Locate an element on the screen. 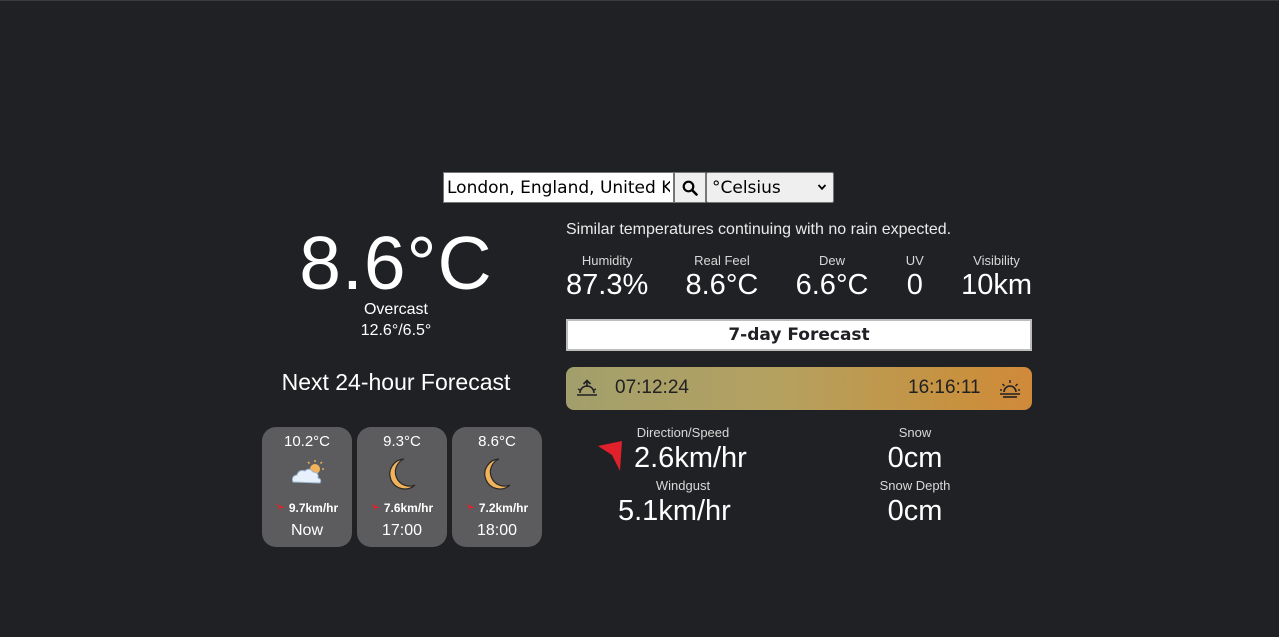 This screenshot has width=1279, height=637. high-low-temperature: 12.6°/6.5° is located at coordinates (396, 330).